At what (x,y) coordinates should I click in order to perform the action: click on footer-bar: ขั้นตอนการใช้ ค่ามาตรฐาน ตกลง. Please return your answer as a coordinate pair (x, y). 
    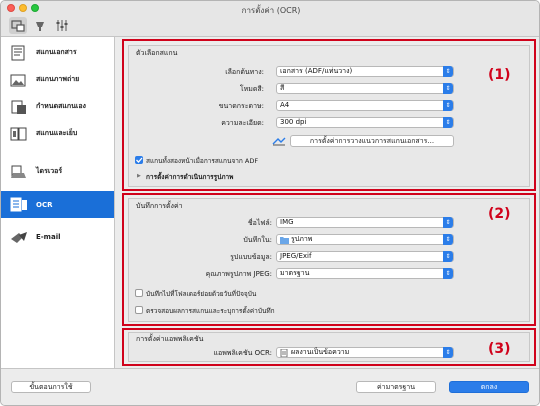
    Looking at the image, I should click on (270, 386).